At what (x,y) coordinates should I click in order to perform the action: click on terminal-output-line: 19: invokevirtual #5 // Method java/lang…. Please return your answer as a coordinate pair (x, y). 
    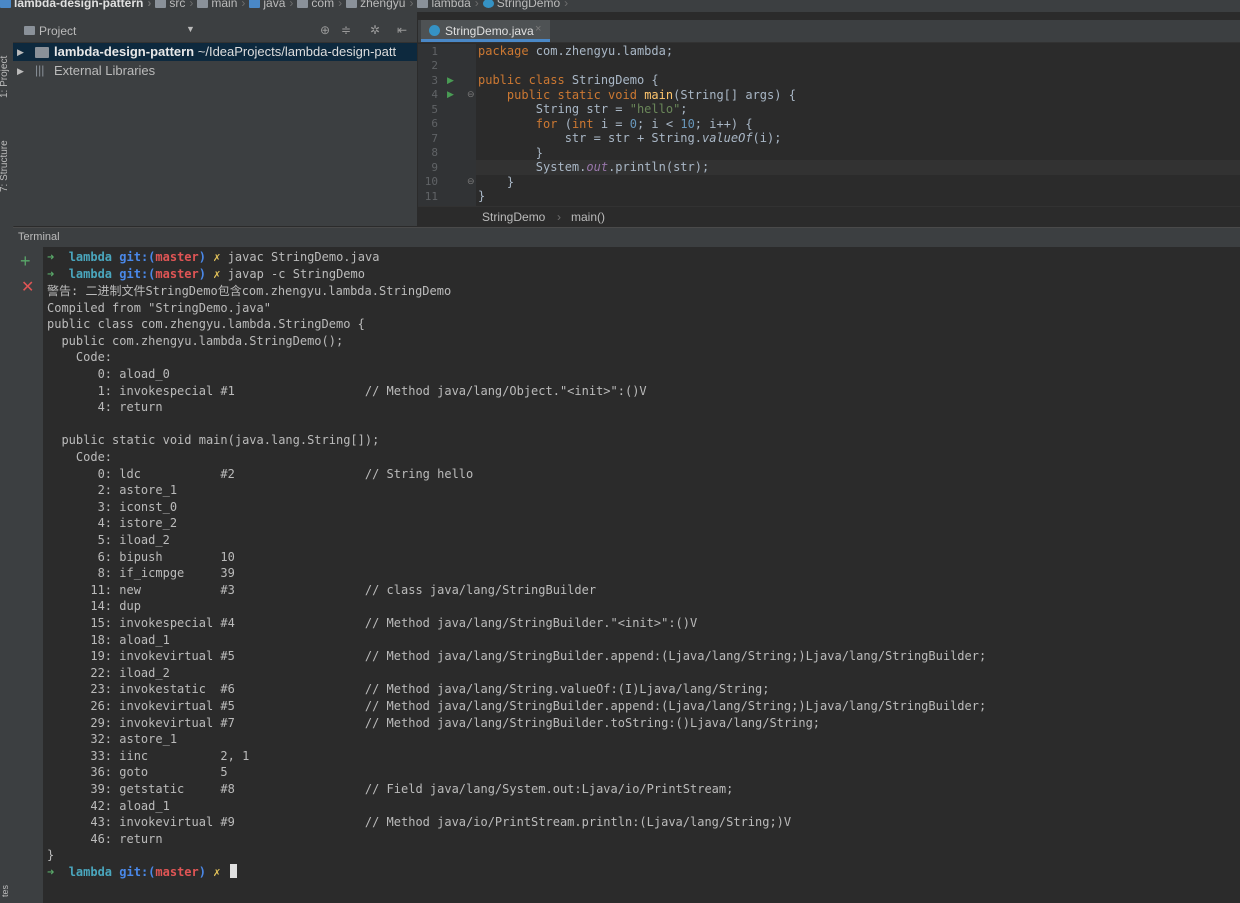
    Looking at the image, I should click on (517, 656).